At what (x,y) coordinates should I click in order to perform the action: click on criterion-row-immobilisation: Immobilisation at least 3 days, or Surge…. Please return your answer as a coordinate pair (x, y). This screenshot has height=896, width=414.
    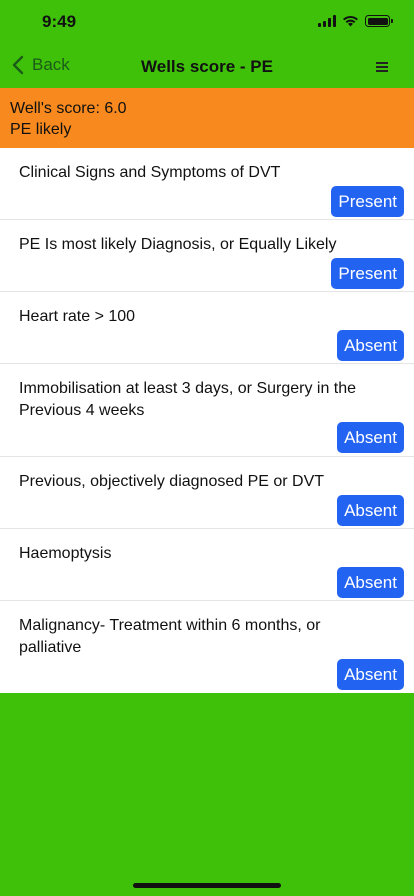
    Looking at the image, I should click on (207, 410).